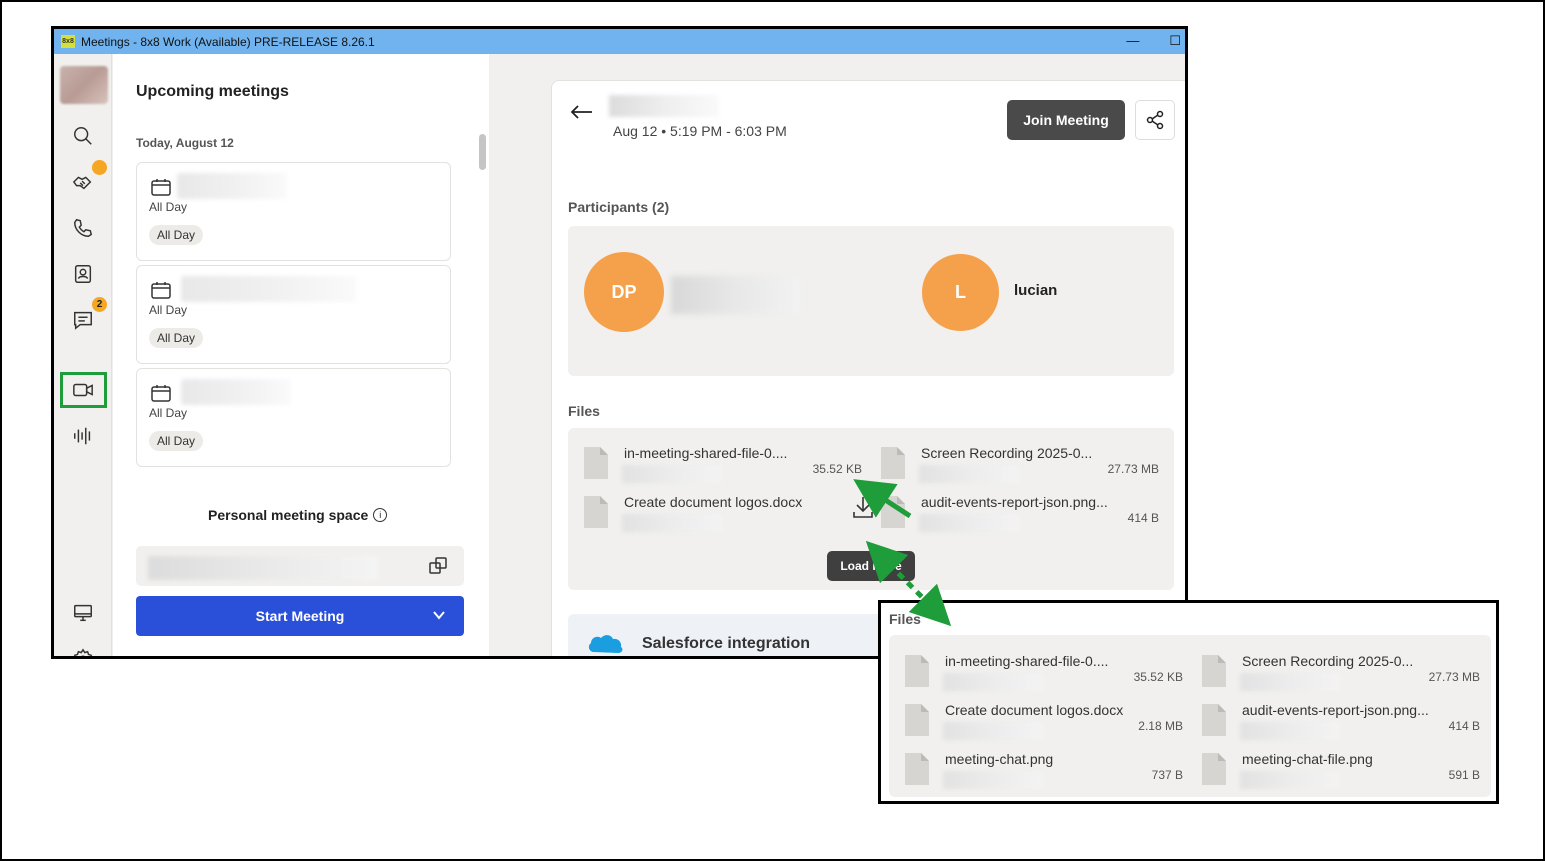  Describe the element at coordinates (871, 301) in the screenshot. I see `participants-list: DP L lucian` at that location.